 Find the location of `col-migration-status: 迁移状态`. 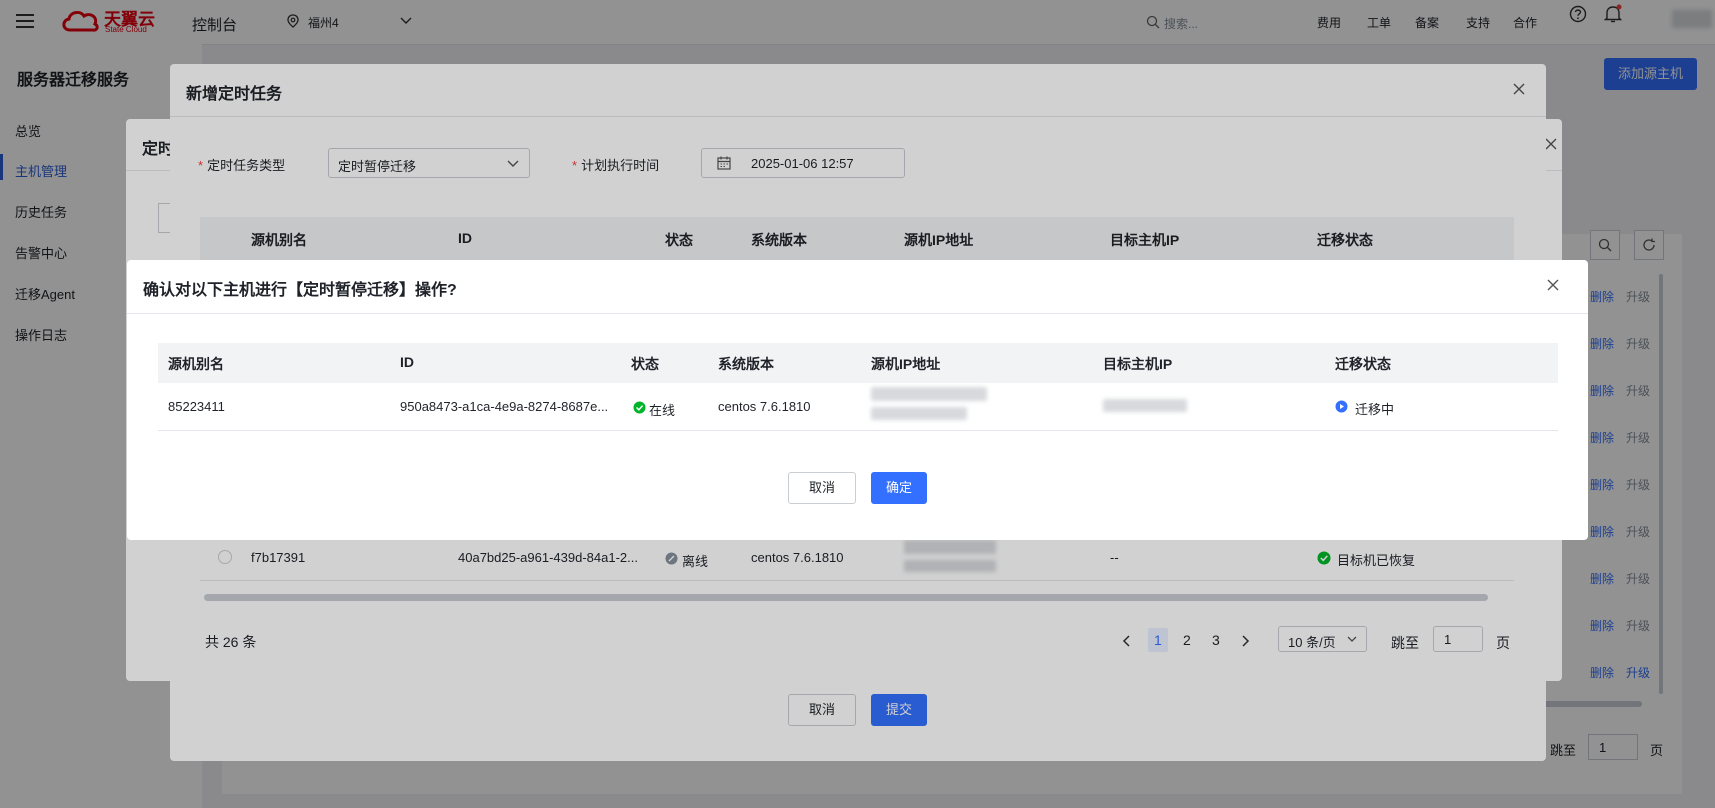

col-migration-status: 迁移状态 is located at coordinates (1363, 364).